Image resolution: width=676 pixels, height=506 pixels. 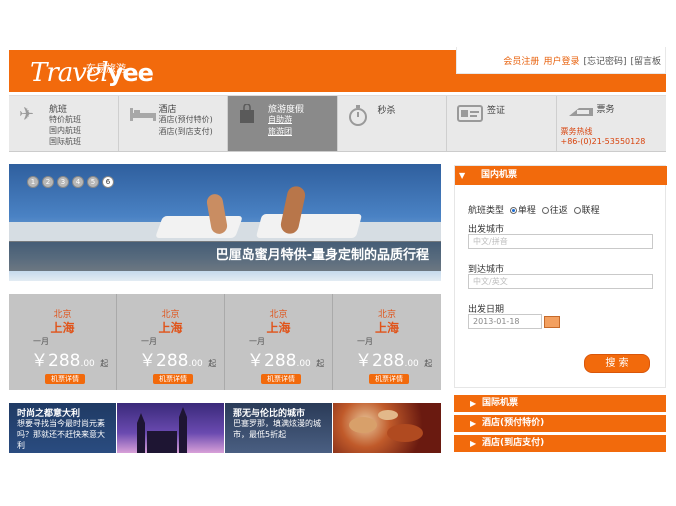 I want to click on forgot-password-link: [忘记密码], so click(x=604, y=60).